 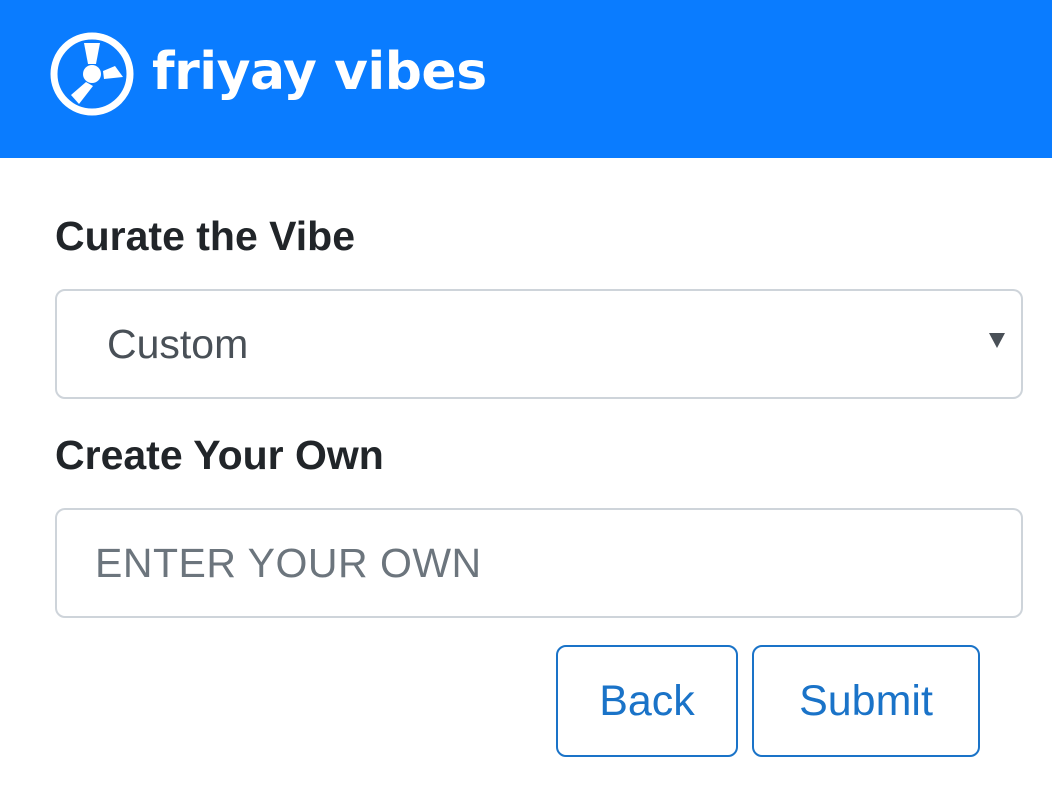 What do you see at coordinates (92, 74) in the screenshot?
I see `fan-icon` at bounding box center [92, 74].